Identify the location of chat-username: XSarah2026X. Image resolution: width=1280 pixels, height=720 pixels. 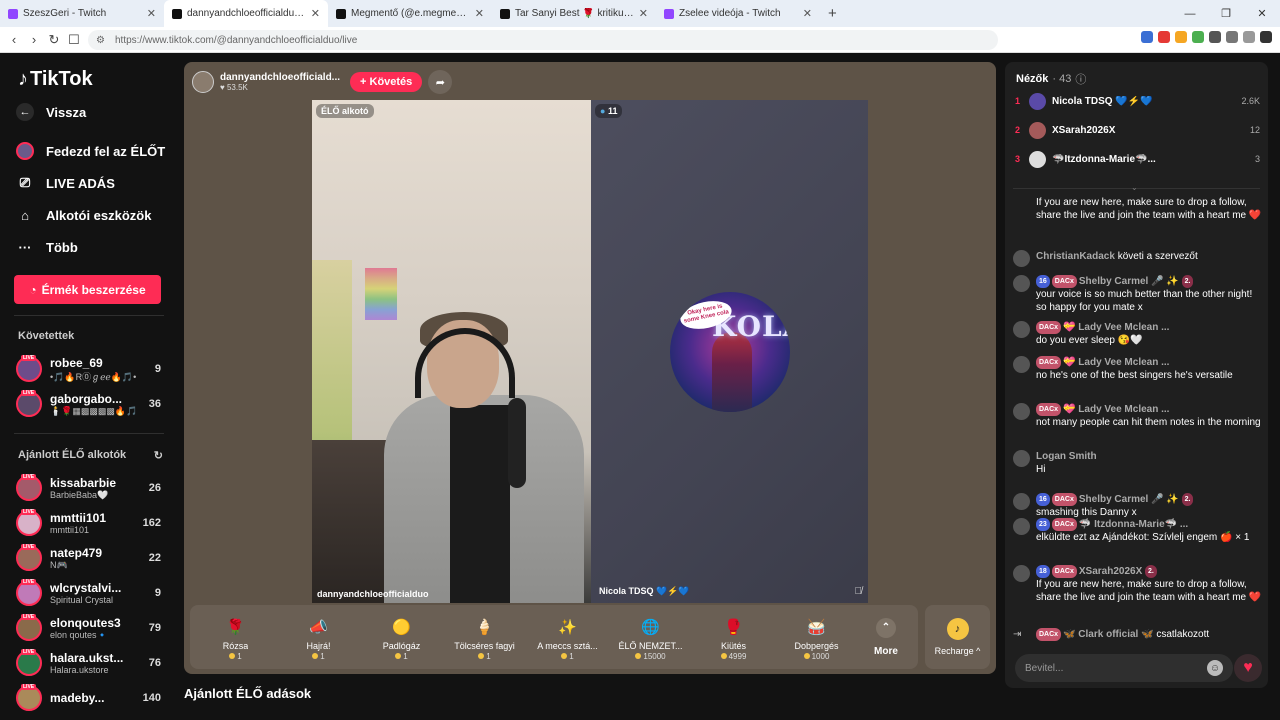
(1110, 571).